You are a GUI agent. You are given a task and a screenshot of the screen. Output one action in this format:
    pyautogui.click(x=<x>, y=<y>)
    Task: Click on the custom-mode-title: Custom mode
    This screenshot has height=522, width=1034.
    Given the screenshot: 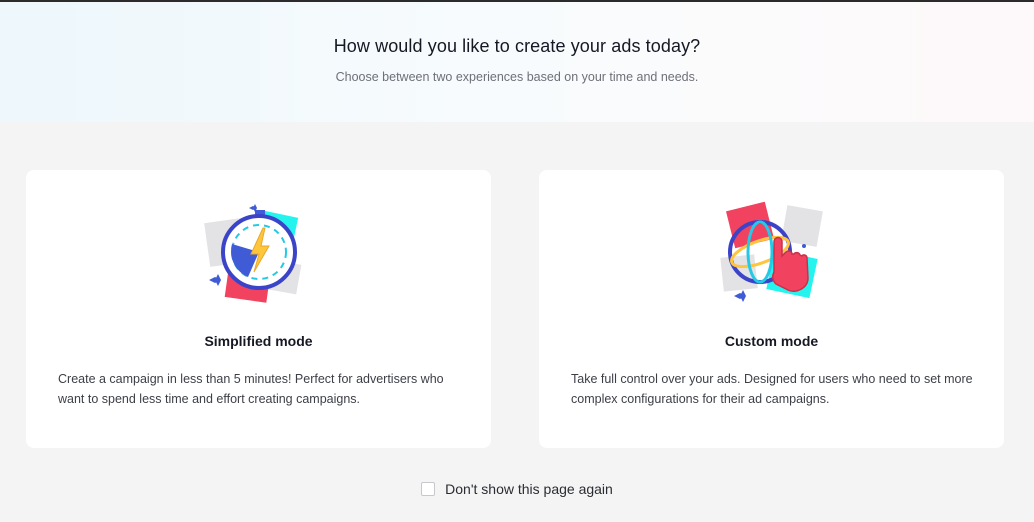 What is the action you would take?
    pyautogui.click(x=771, y=341)
    